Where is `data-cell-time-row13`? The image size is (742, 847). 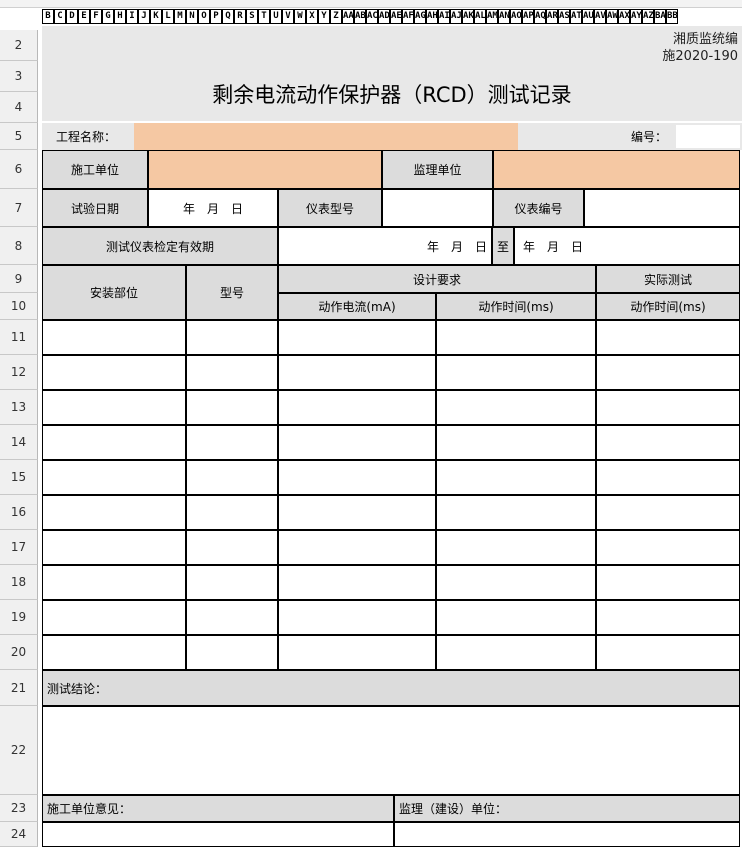
data-cell-time-row13 is located at coordinates (516, 407).